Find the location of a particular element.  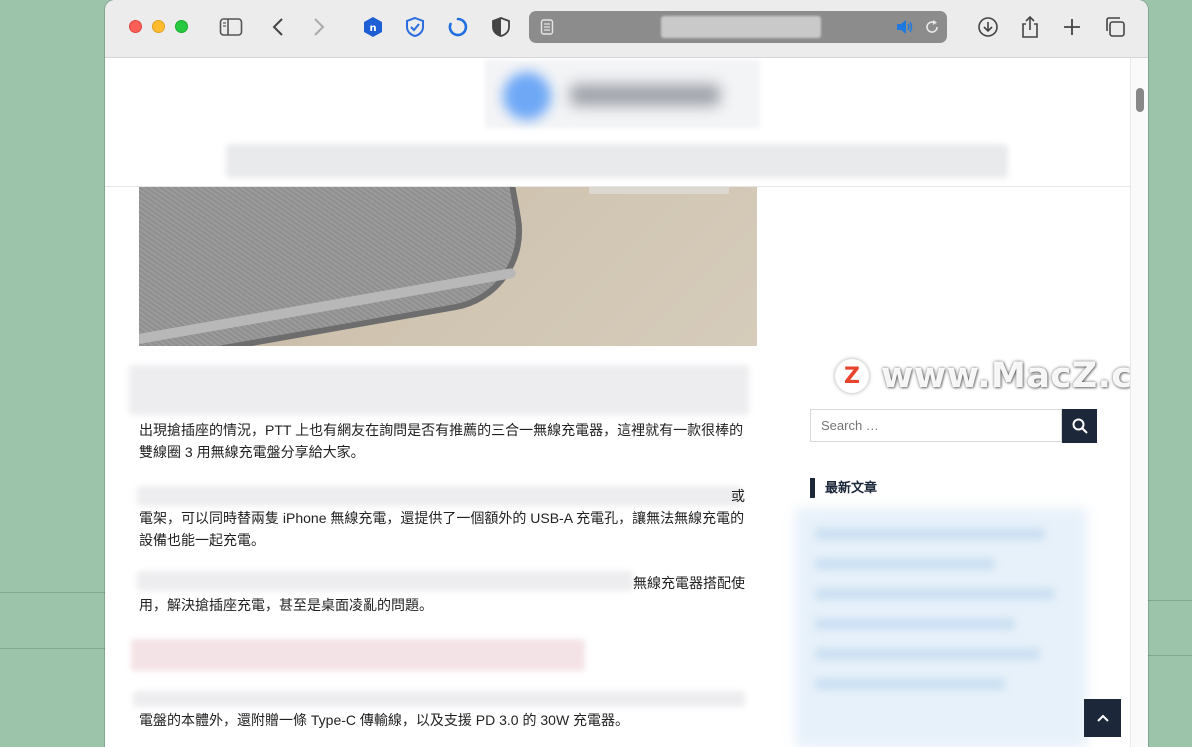

browser-toolbar: n is located at coordinates (626, 29).